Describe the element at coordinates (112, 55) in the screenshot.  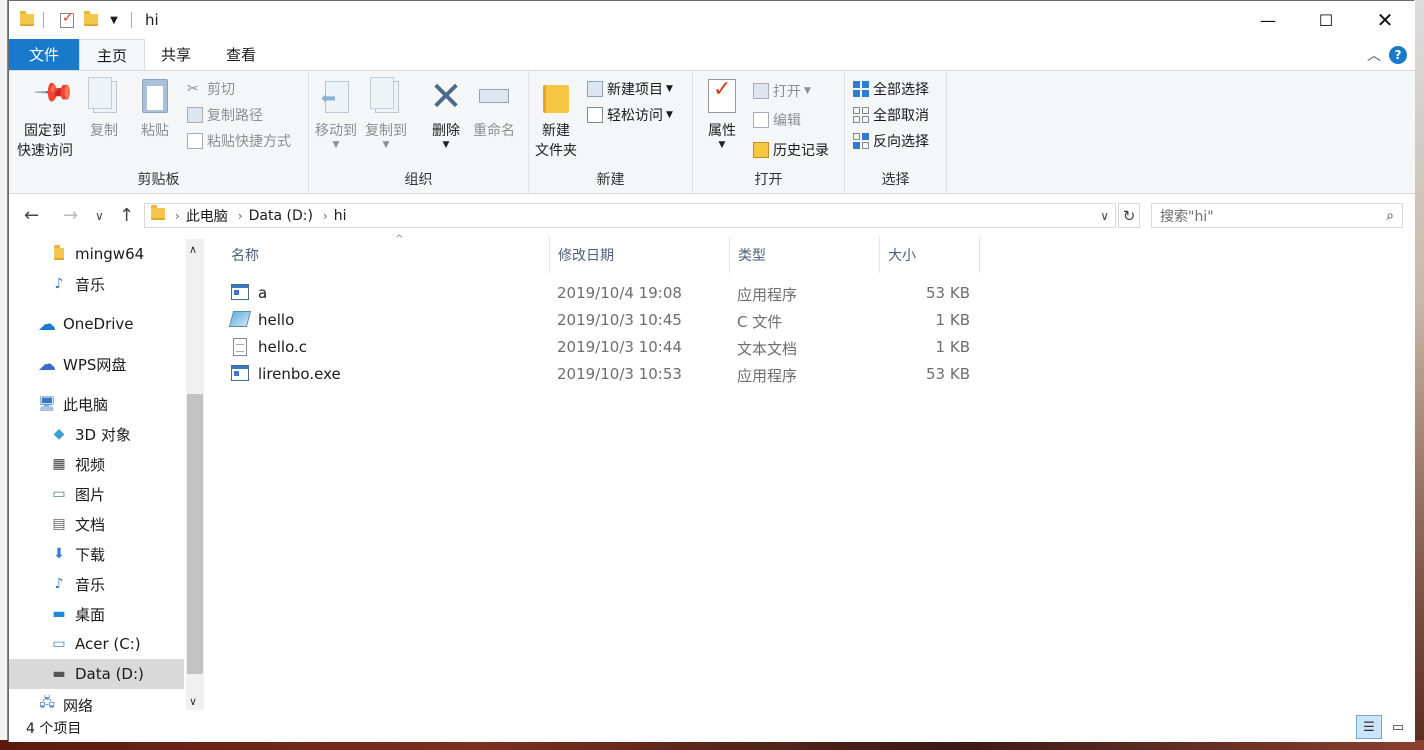
I see `tab-home: 主页` at that location.